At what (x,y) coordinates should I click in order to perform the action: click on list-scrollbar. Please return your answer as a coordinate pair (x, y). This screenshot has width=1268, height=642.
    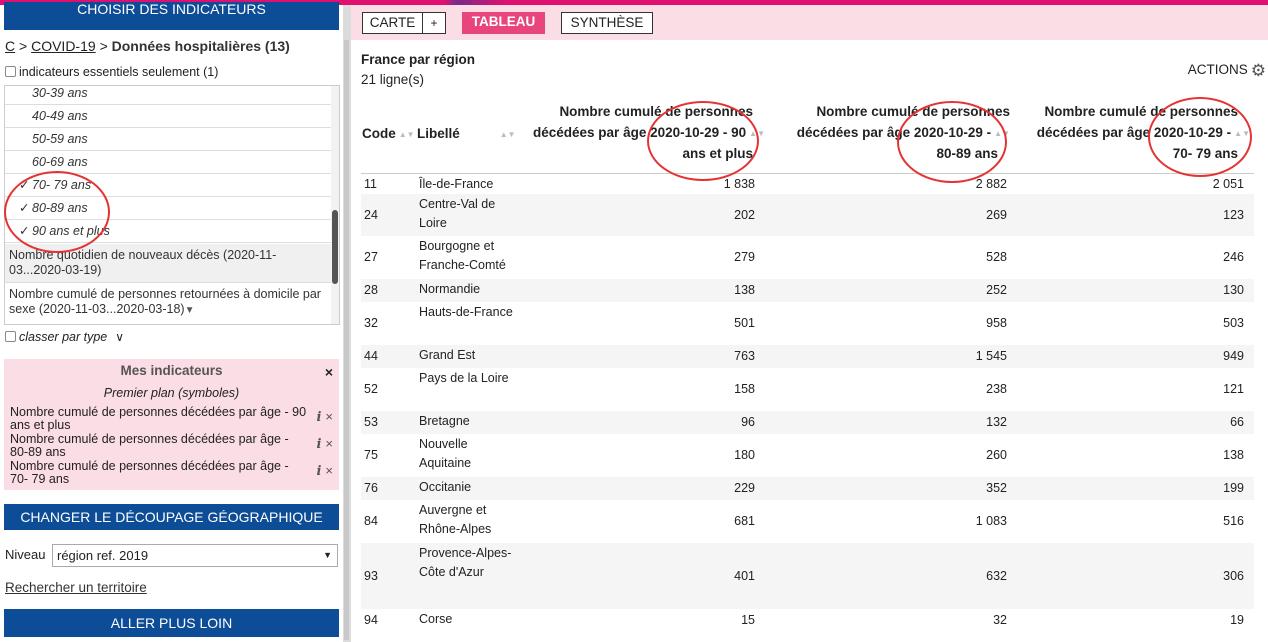
    Looking at the image, I should click on (335, 205).